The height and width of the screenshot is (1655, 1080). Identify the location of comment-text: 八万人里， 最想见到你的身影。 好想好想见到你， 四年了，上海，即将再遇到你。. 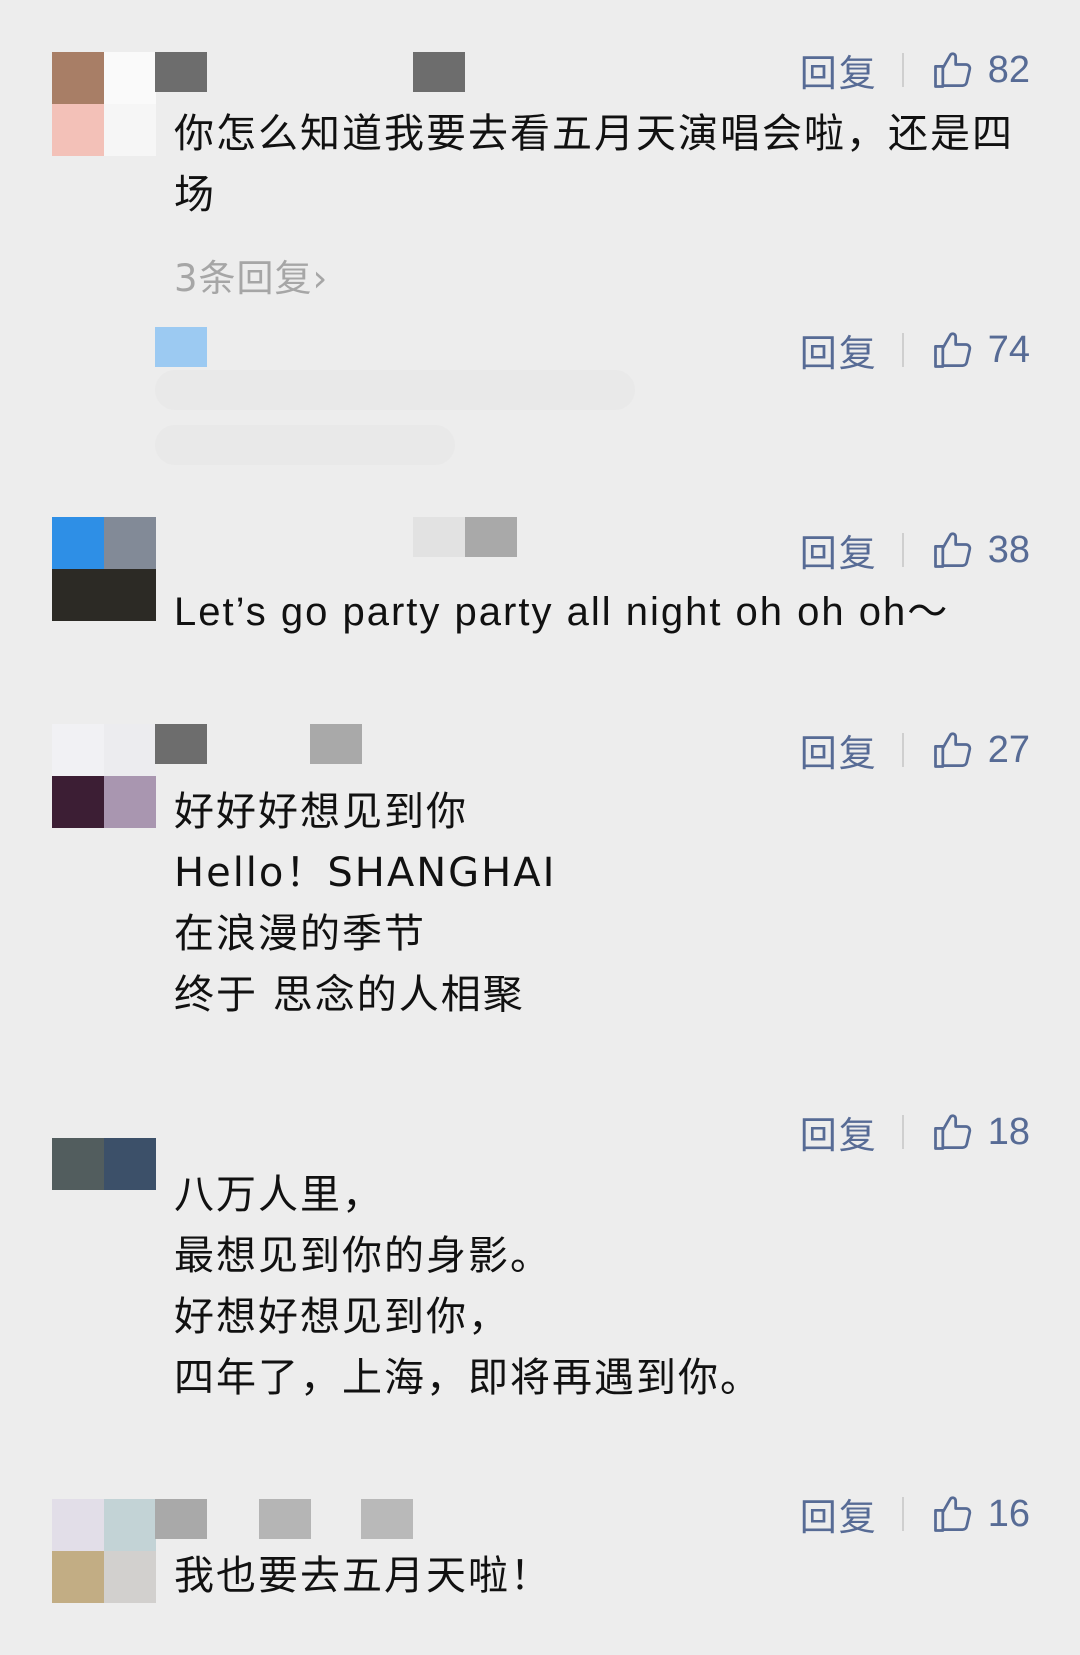
(468, 1286).